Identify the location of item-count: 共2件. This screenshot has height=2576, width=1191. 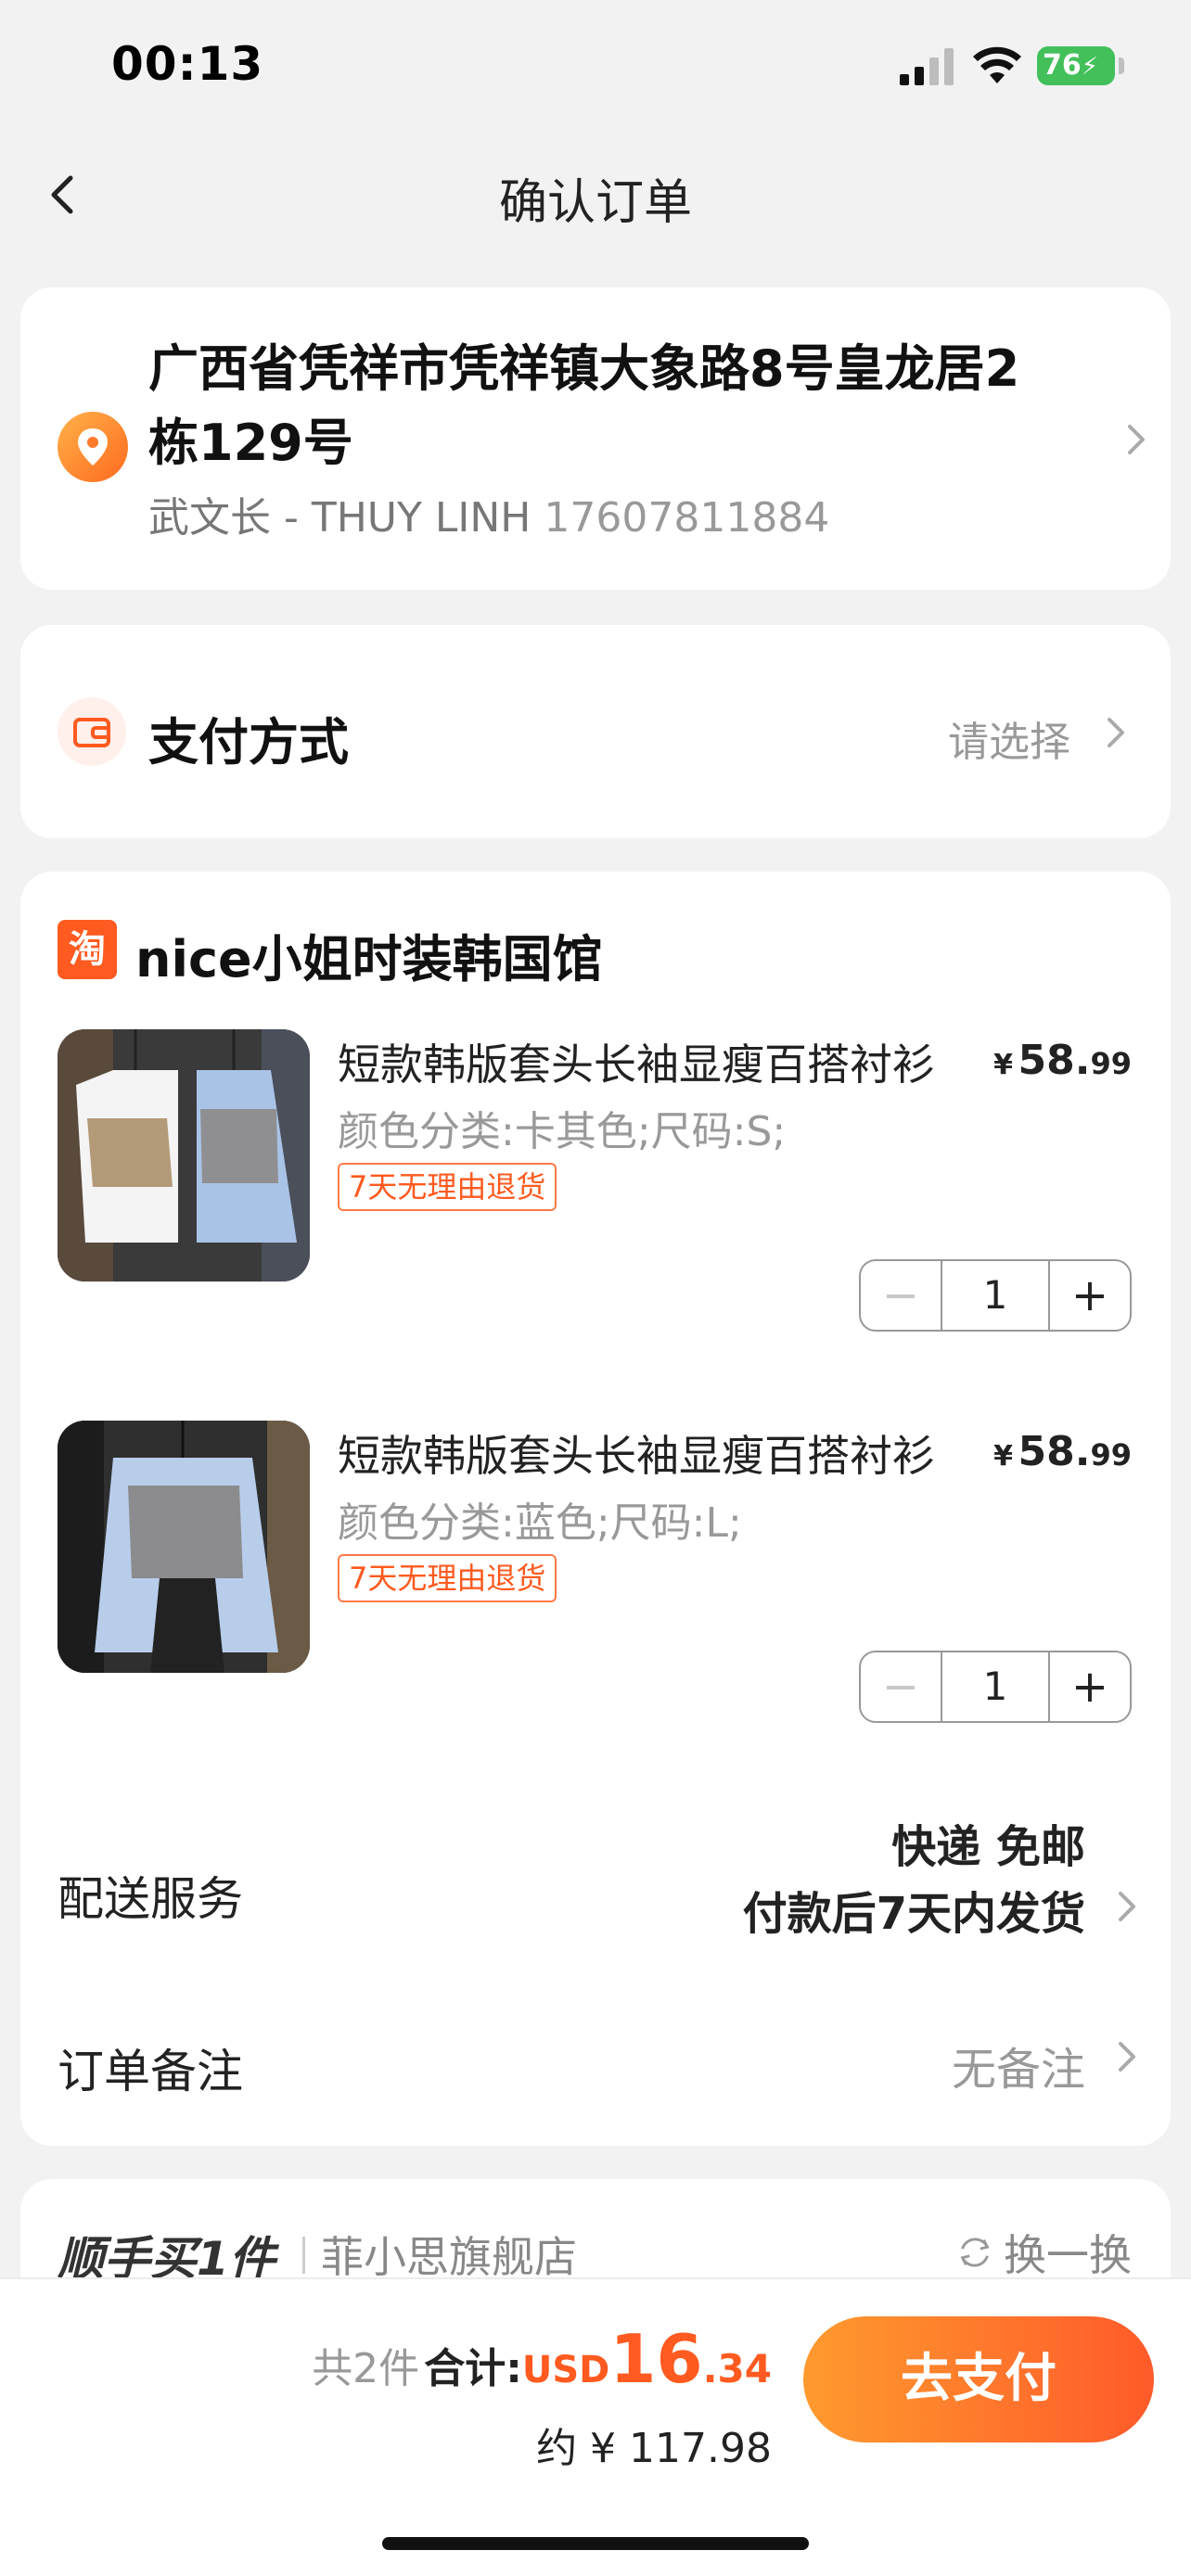
(366, 2368).